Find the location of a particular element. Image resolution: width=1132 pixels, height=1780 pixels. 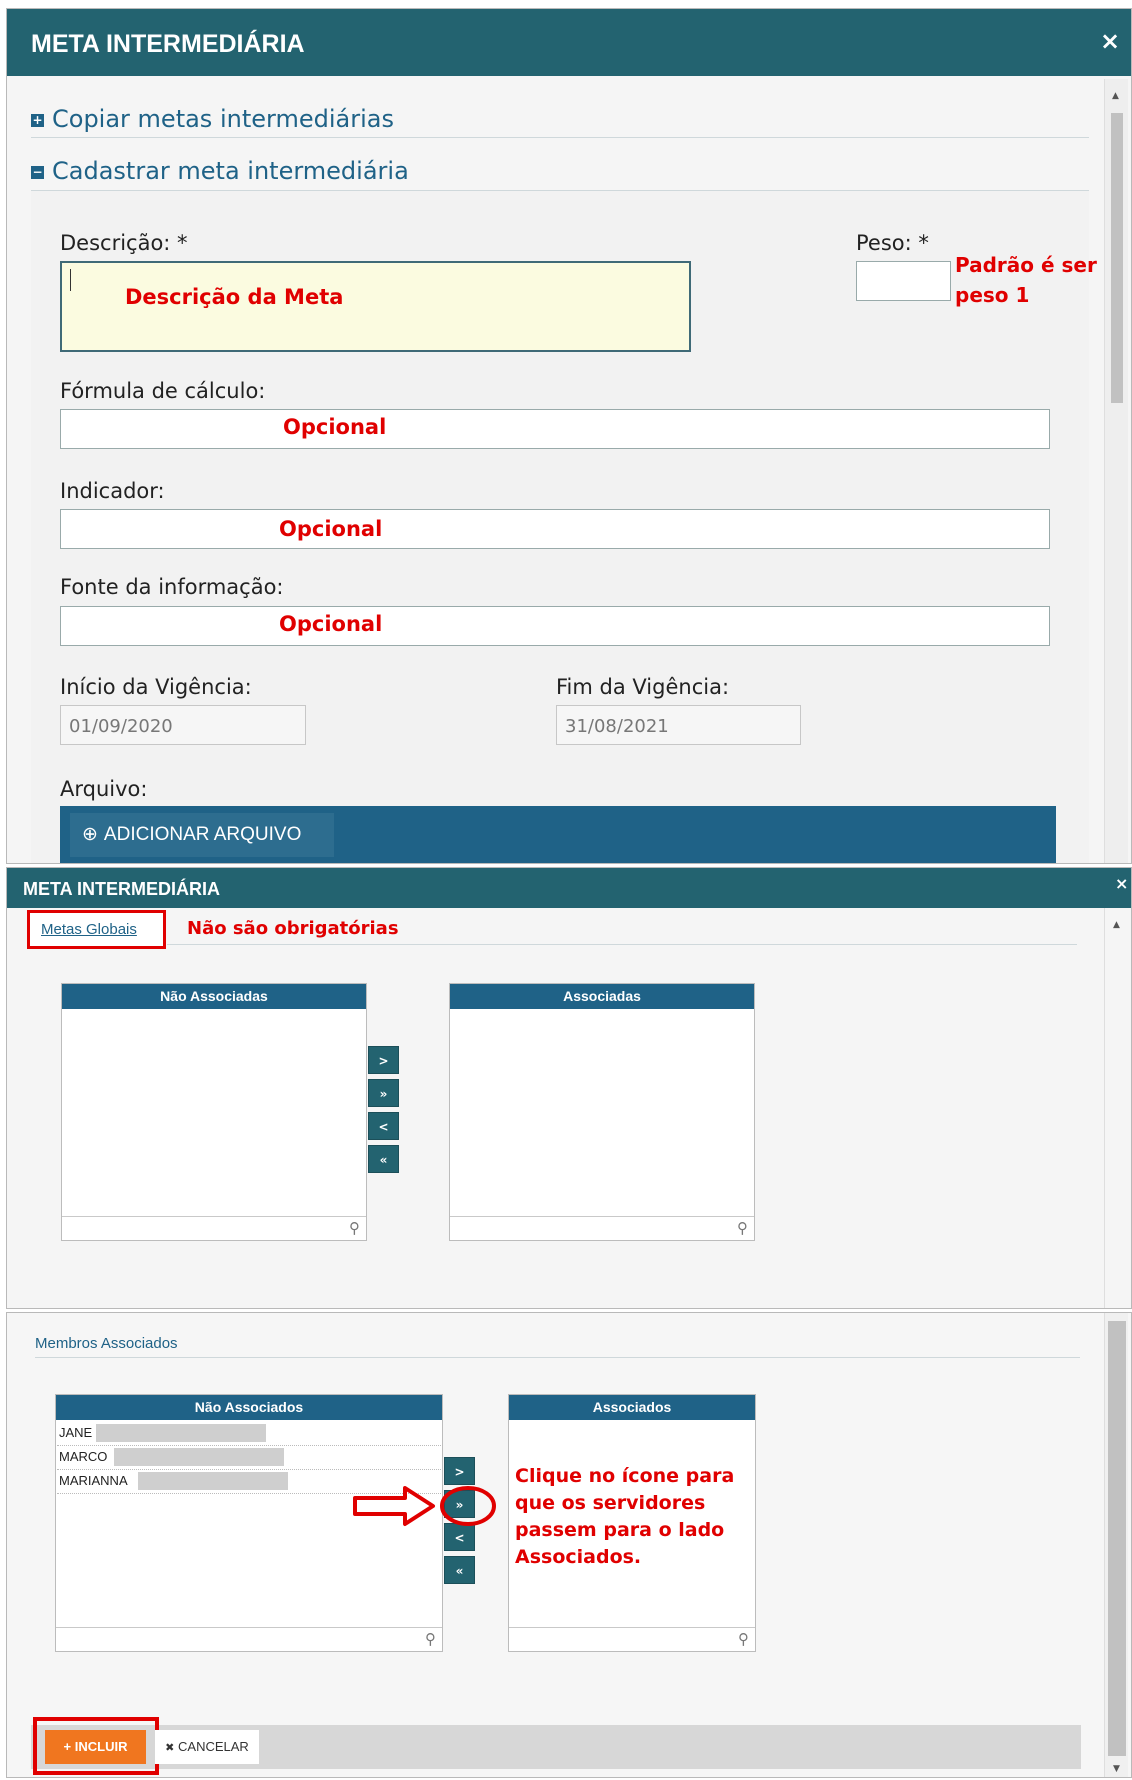

section-copy-goals: + Copiar metas intermediárias is located at coordinates (212, 119).